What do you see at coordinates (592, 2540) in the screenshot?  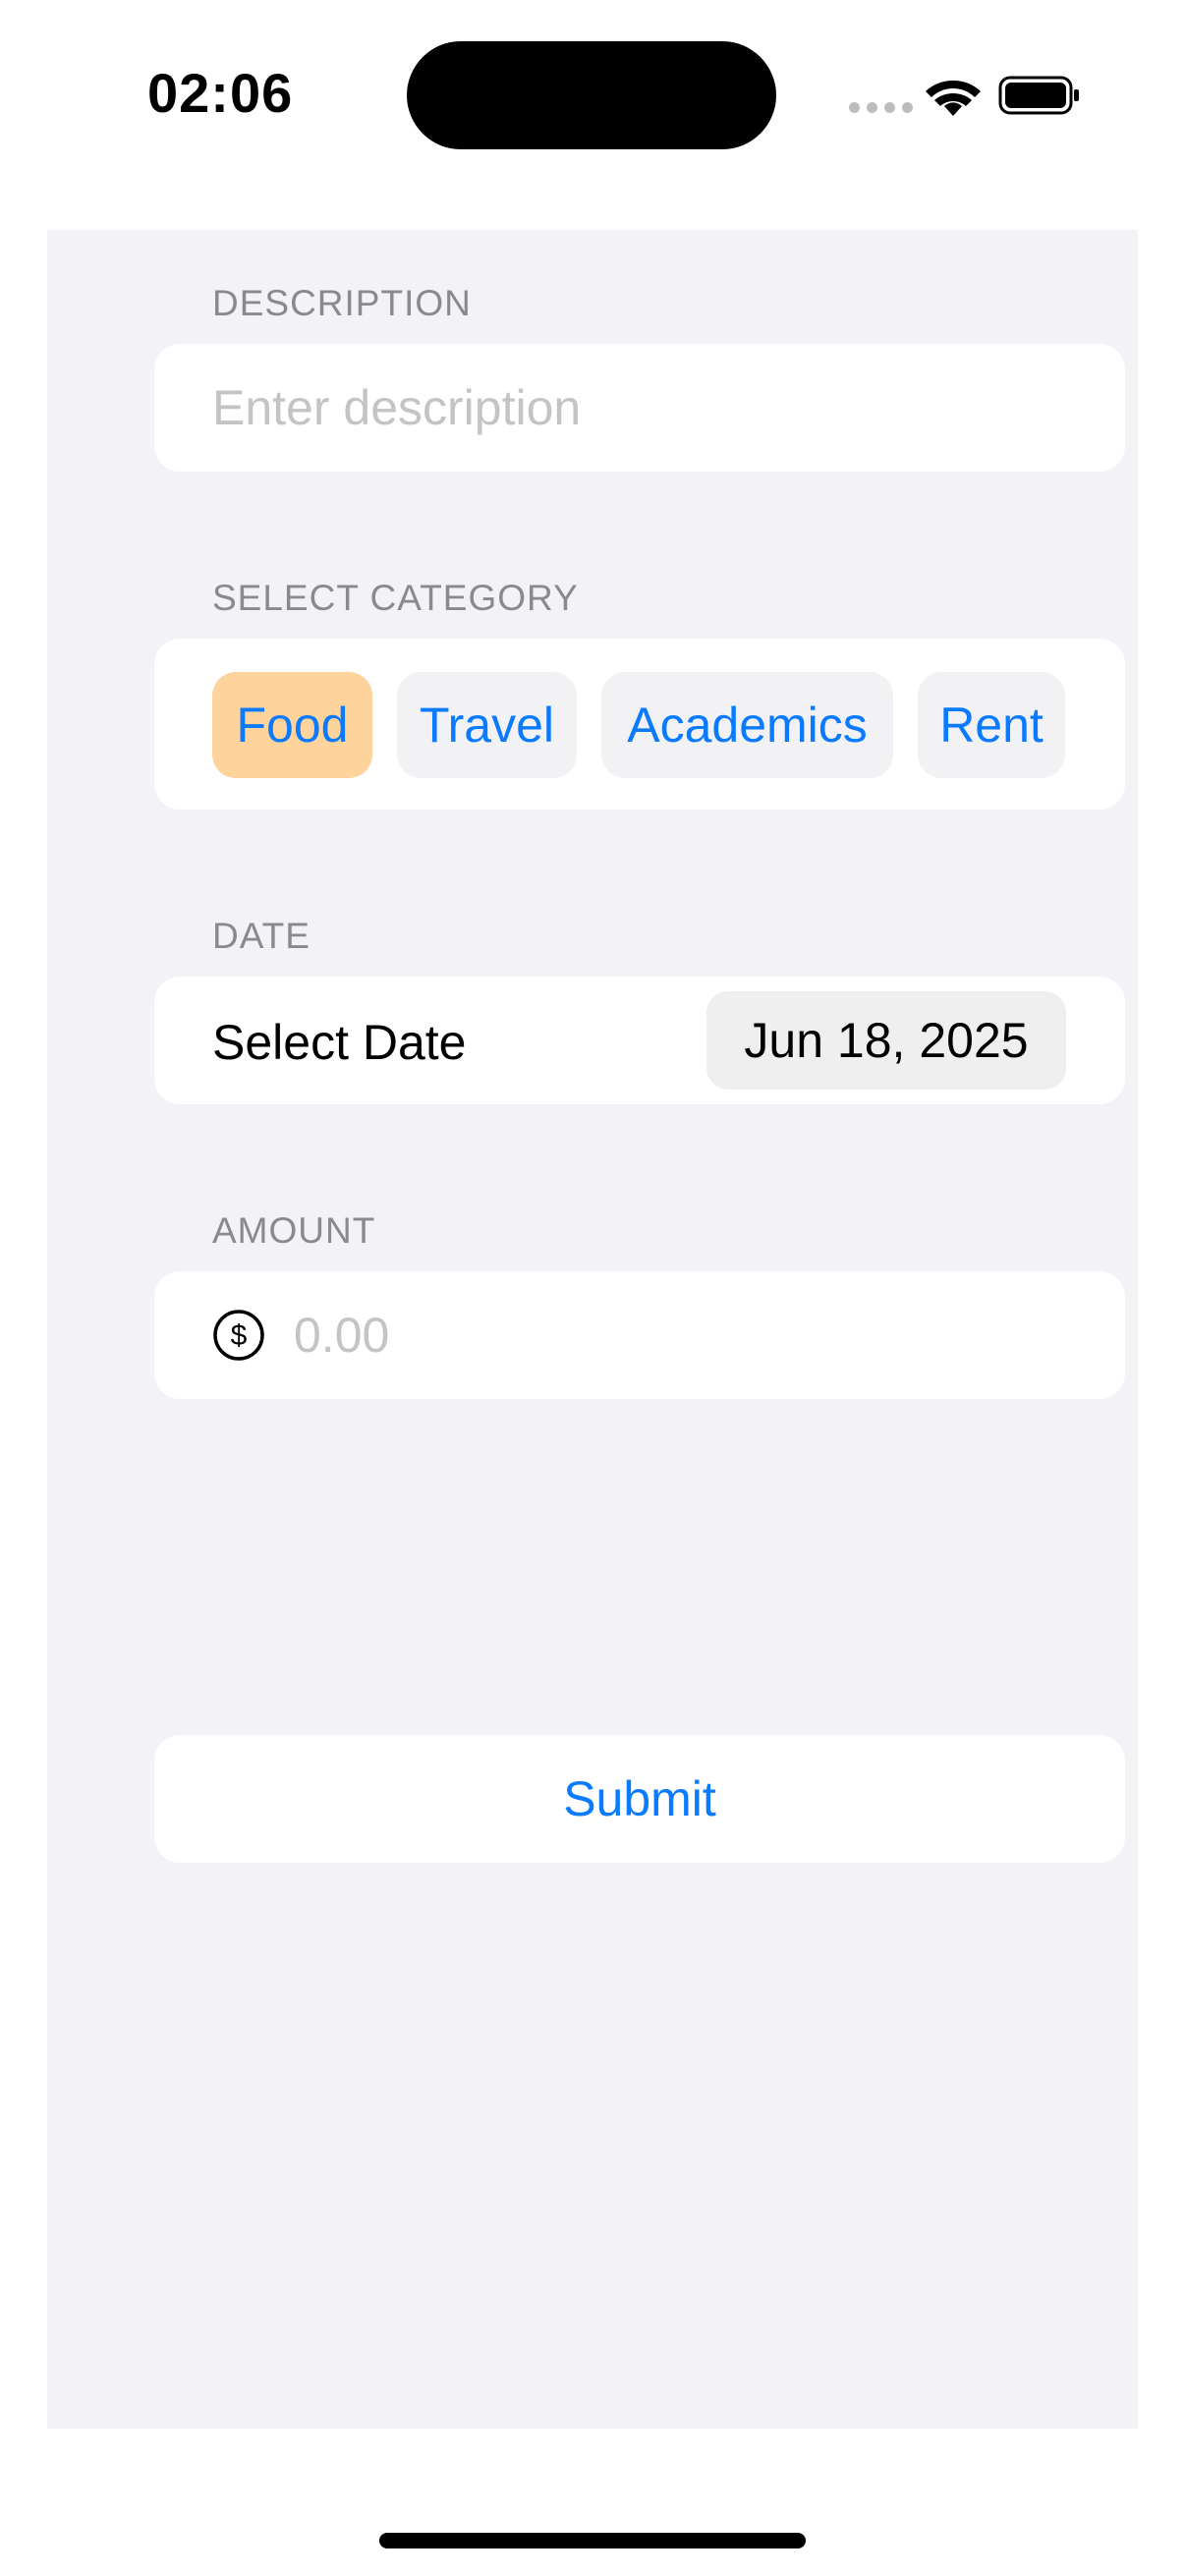 I see `home-indicator` at bounding box center [592, 2540].